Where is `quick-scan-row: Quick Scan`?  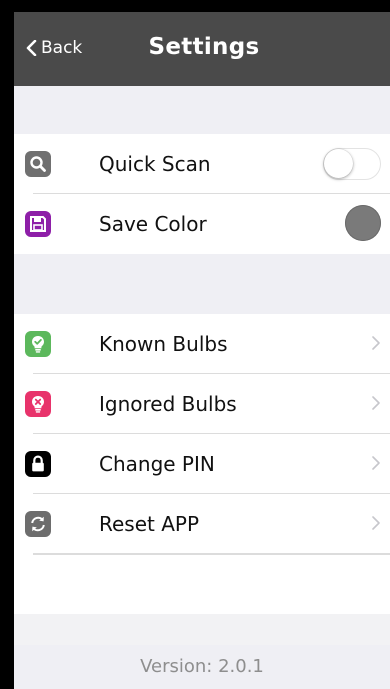
quick-scan-row: Quick Scan is located at coordinates (202, 164).